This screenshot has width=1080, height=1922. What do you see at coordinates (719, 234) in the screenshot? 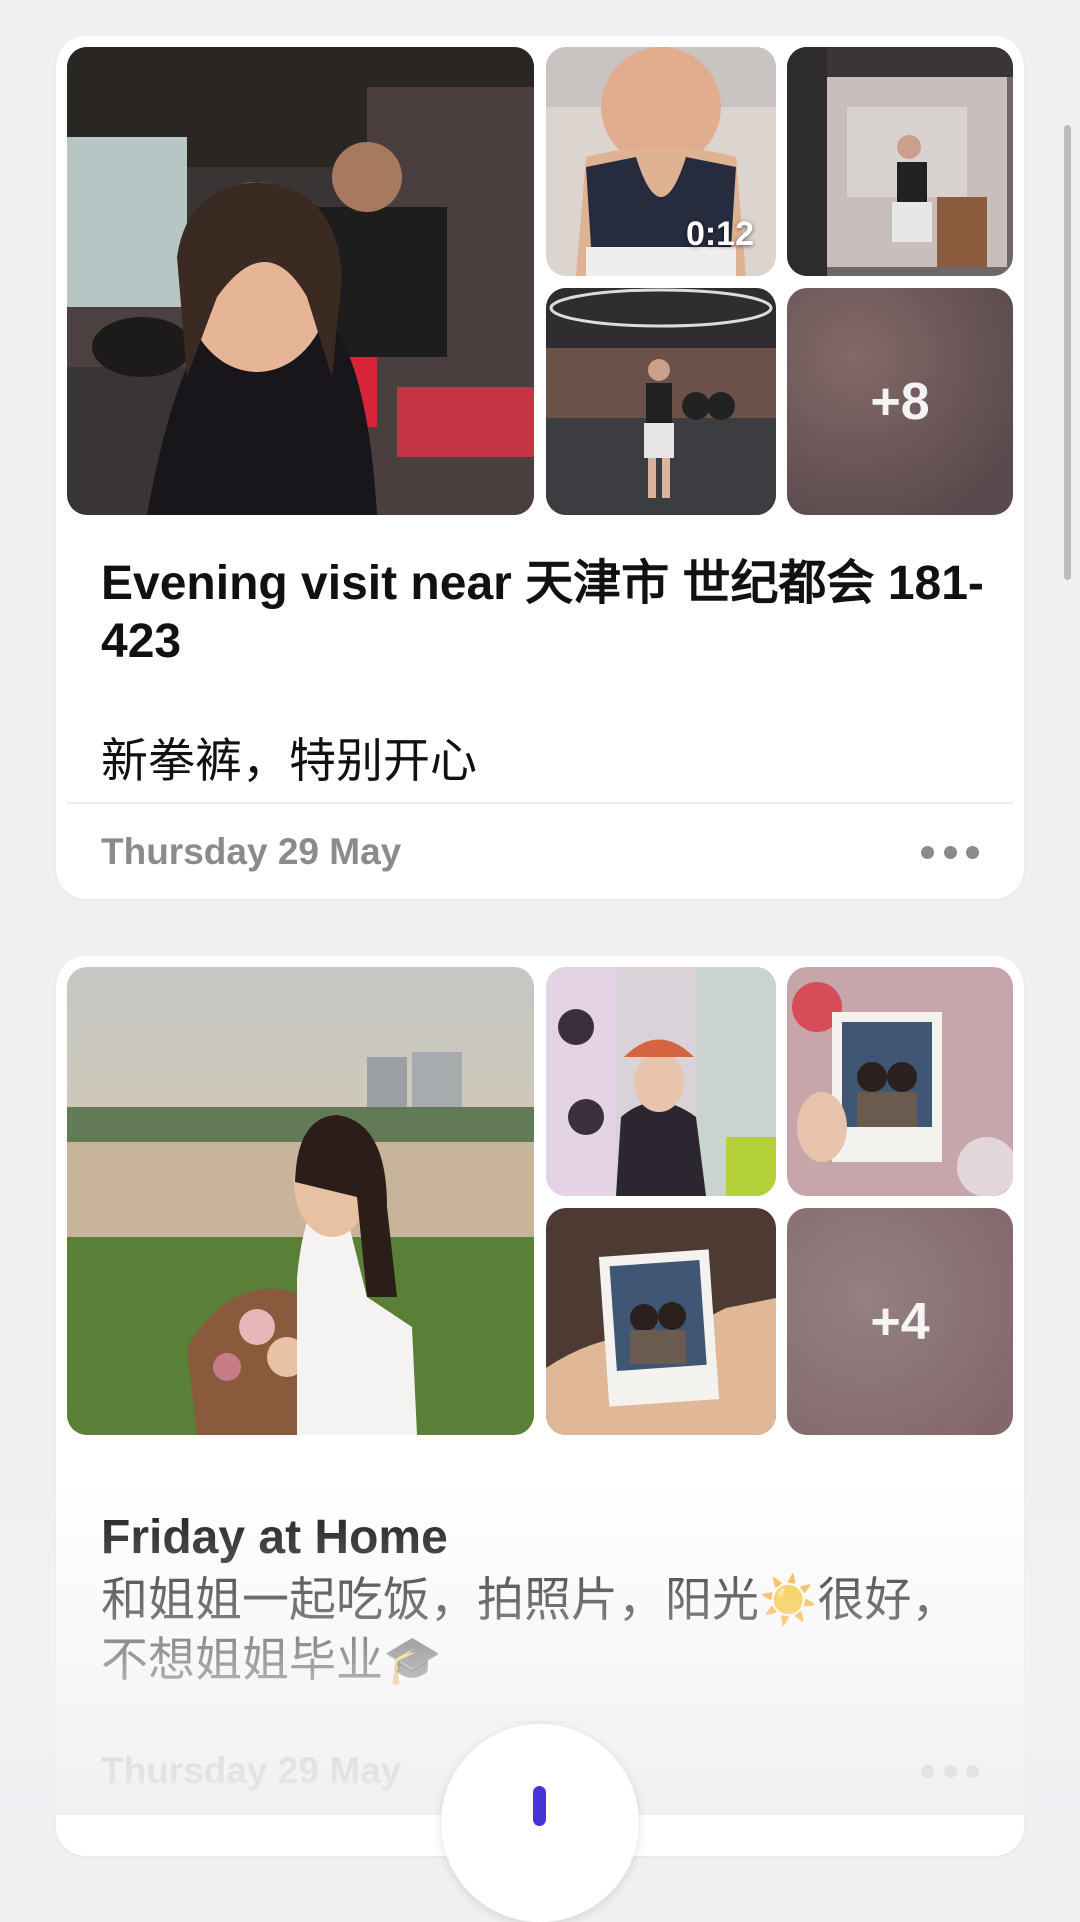
I see `video-duration: 0:12` at bounding box center [719, 234].